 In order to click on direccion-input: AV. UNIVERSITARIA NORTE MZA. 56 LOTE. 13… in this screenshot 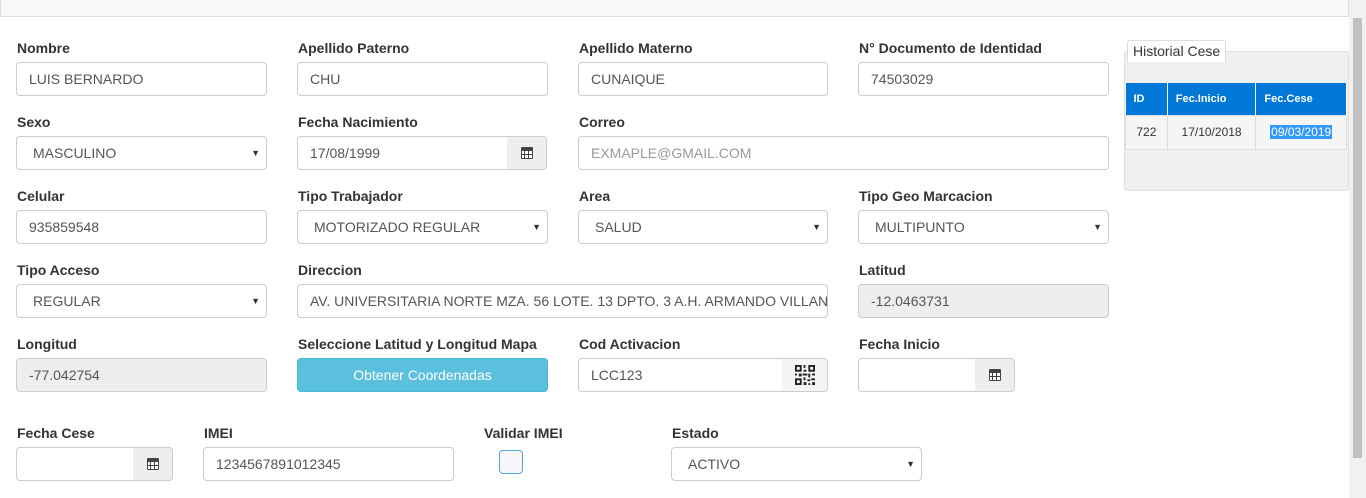, I will do `click(562, 301)`.